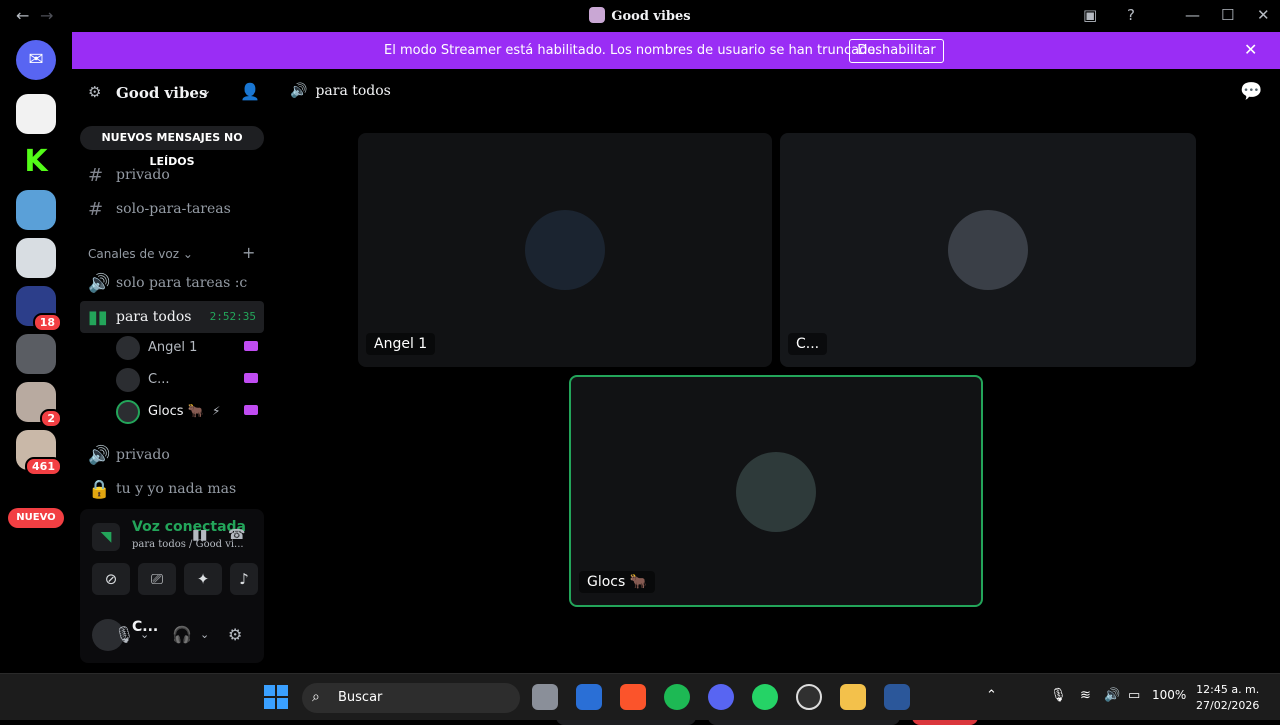  What do you see at coordinates (1085, 695) in the screenshot?
I see `wifi-icon: ≋` at bounding box center [1085, 695].